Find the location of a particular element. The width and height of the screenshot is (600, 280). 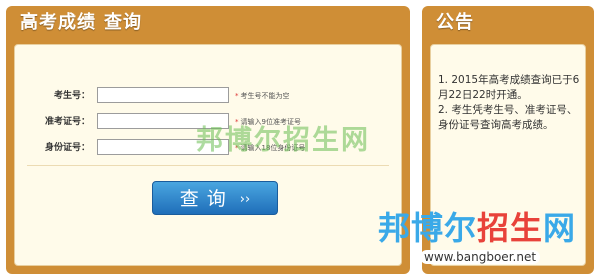

exam-number-label: 考生号： is located at coordinates (71, 96).